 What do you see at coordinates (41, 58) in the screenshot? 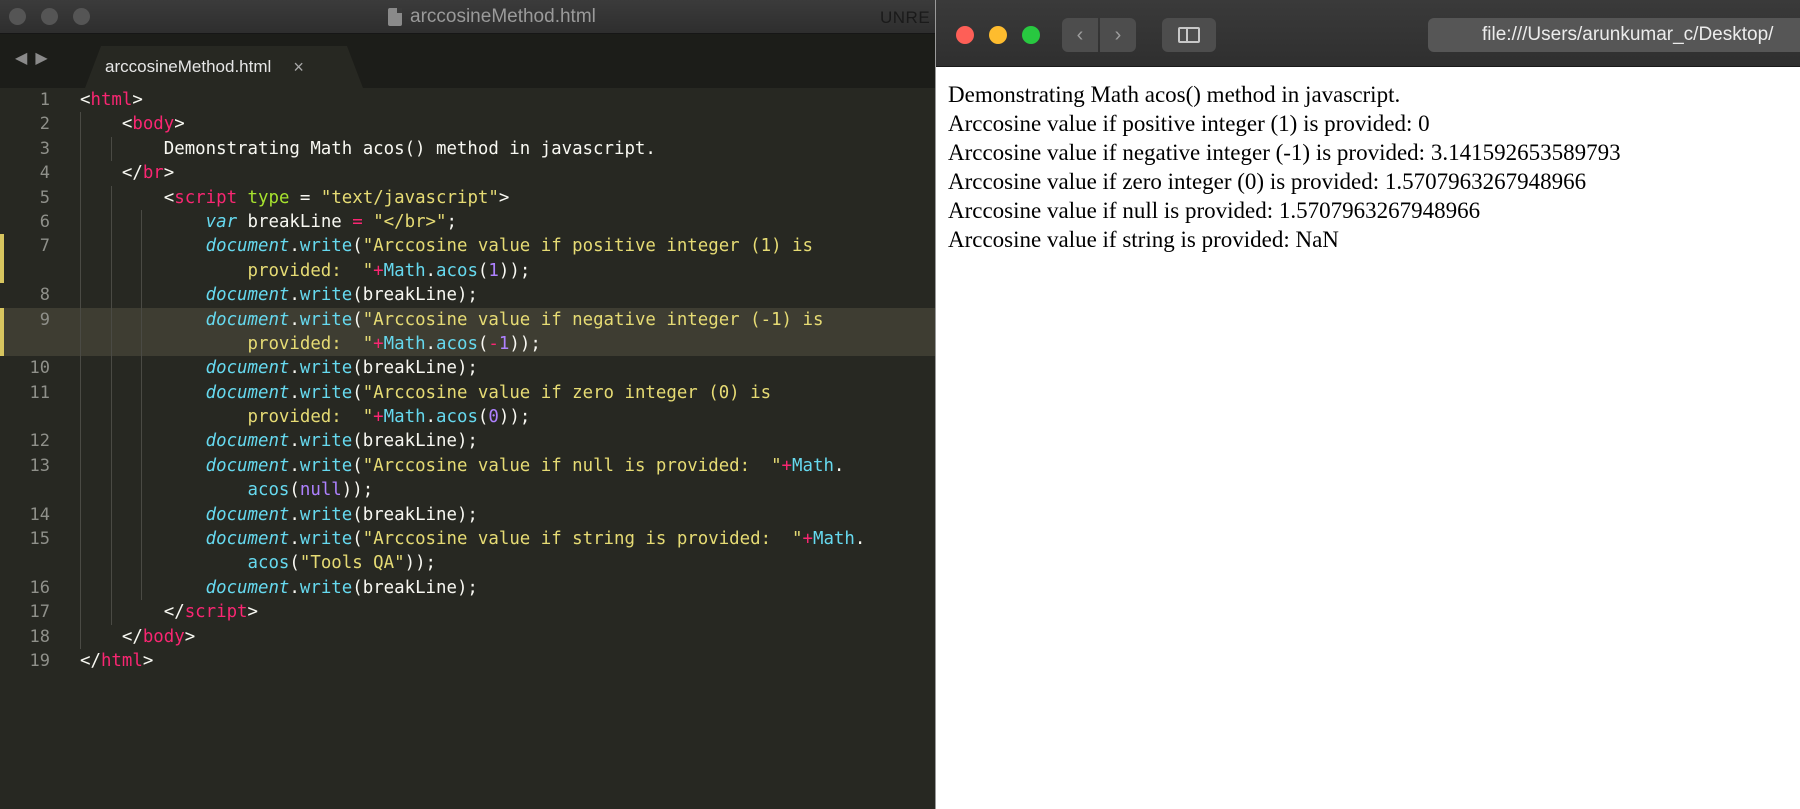
I see `tab-nav-forward-icon: ▶` at bounding box center [41, 58].